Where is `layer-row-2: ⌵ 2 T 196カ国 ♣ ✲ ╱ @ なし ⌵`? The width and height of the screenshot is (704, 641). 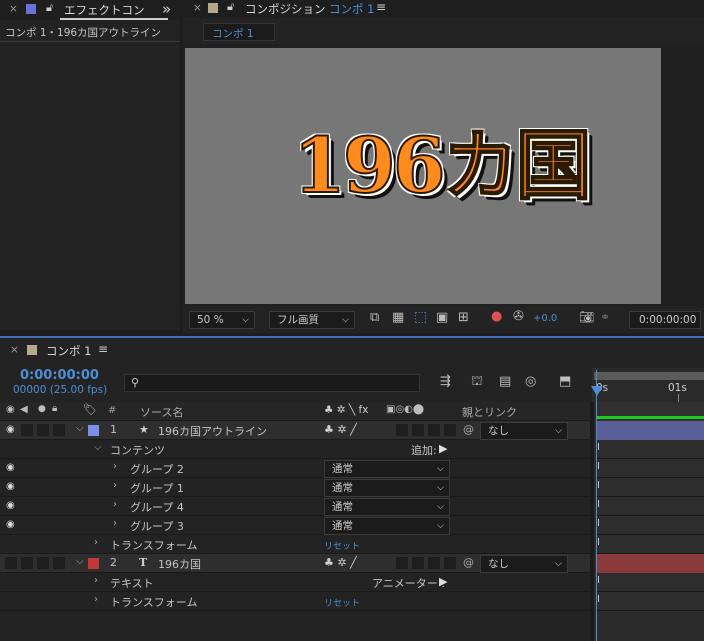 layer-row-2: ⌵ 2 T 196カ国 ♣ ✲ ╱ @ なし ⌵ is located at coordinates (295, 563).